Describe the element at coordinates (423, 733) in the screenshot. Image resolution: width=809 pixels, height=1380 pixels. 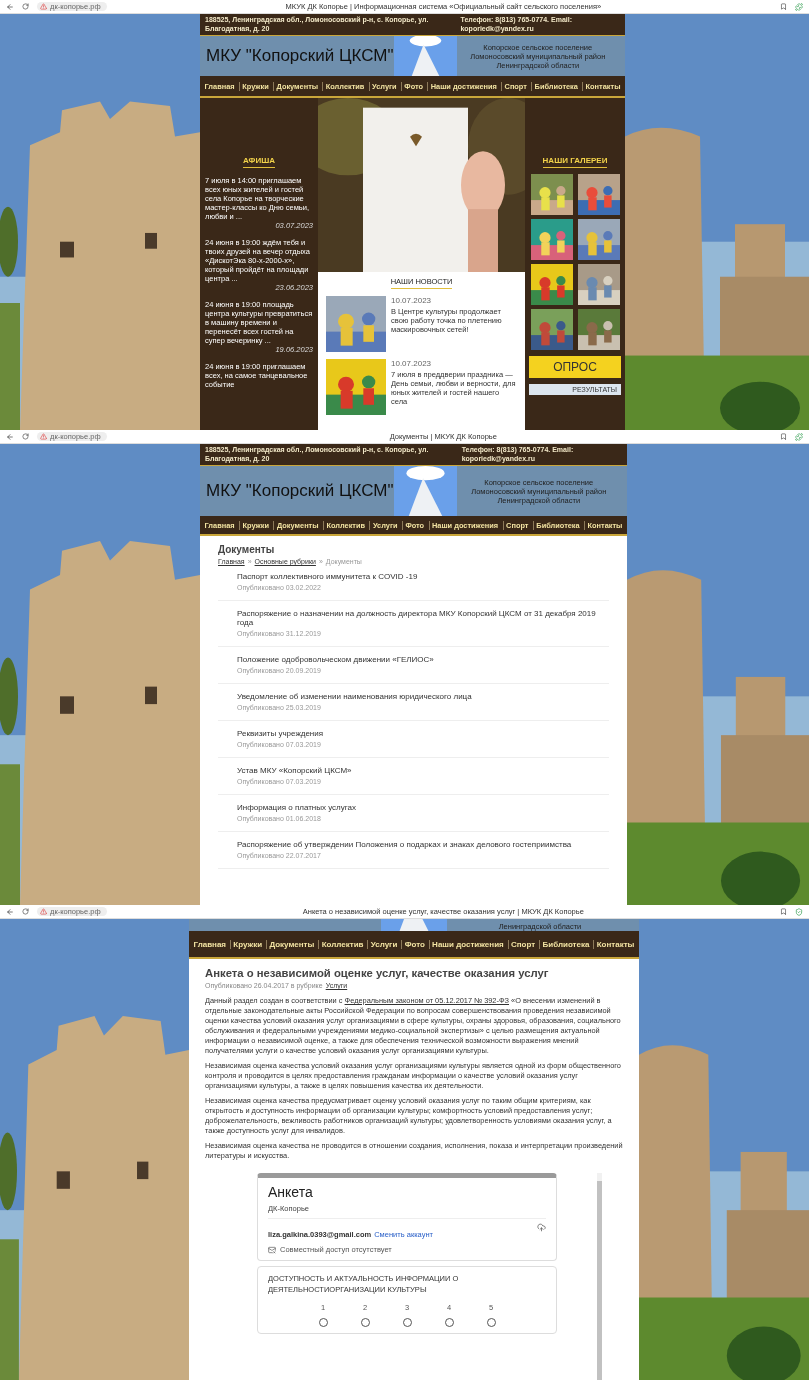
I see `document-link: Реквизиты учреждения` at that location.